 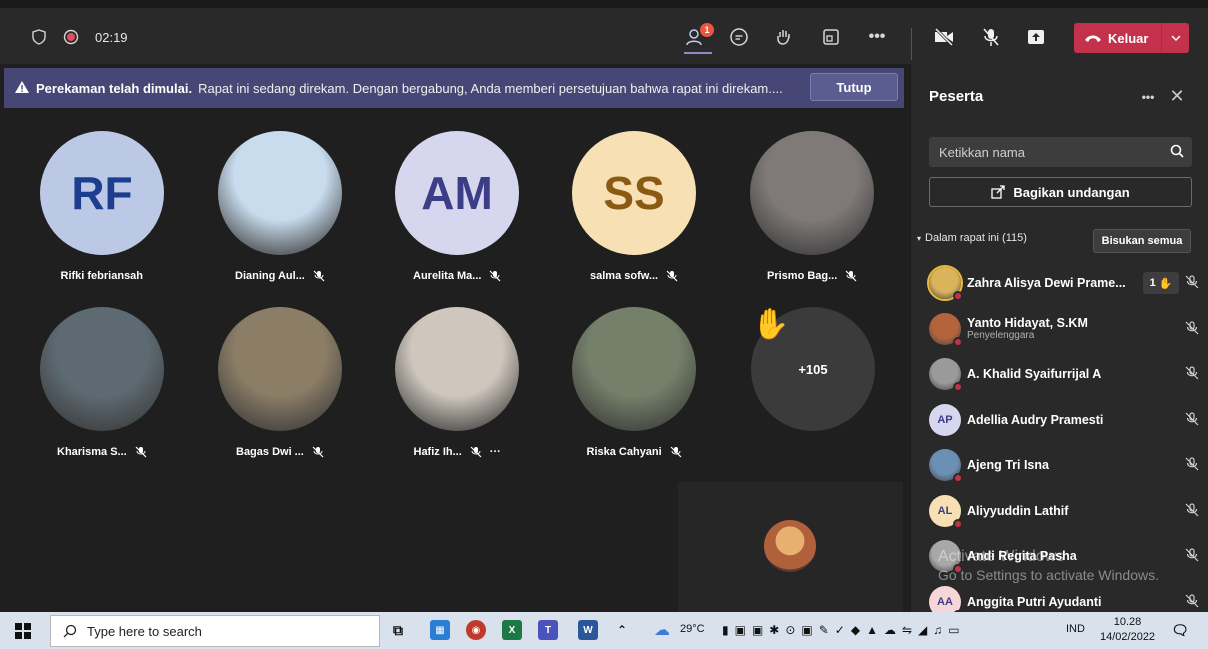 What do you see at coordinates (1127, 630) in the screenshot?
I see `taskbar-clock: 10.28 14/02/2022` at bounding box center [1127, 630].